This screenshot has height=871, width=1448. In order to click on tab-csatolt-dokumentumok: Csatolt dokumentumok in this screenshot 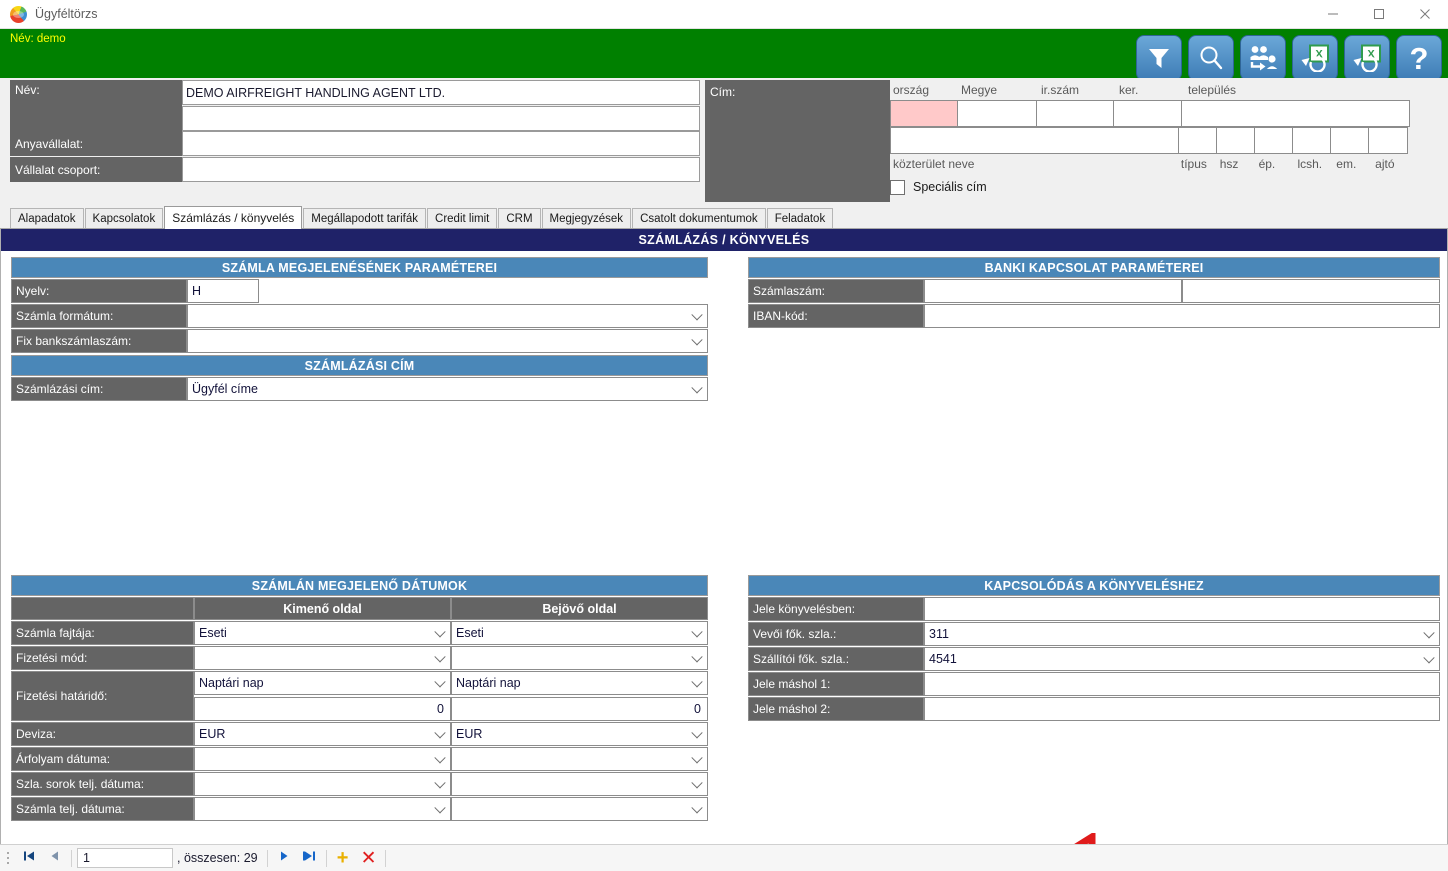, I will do `click(699, 218)`.